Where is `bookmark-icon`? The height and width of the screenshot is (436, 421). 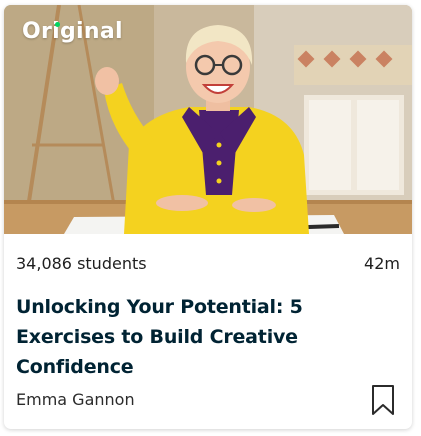 bookmark-icon is located at coordinates (383, 400).